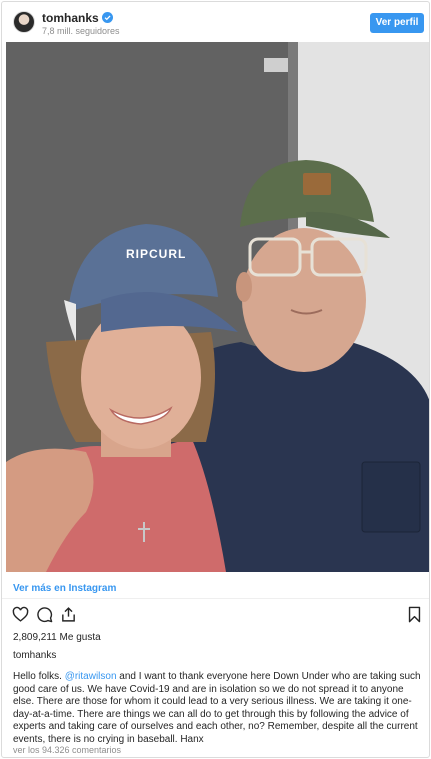  I want to click on follower-count: 7,8 mill. seguidores, so click(81, 31).